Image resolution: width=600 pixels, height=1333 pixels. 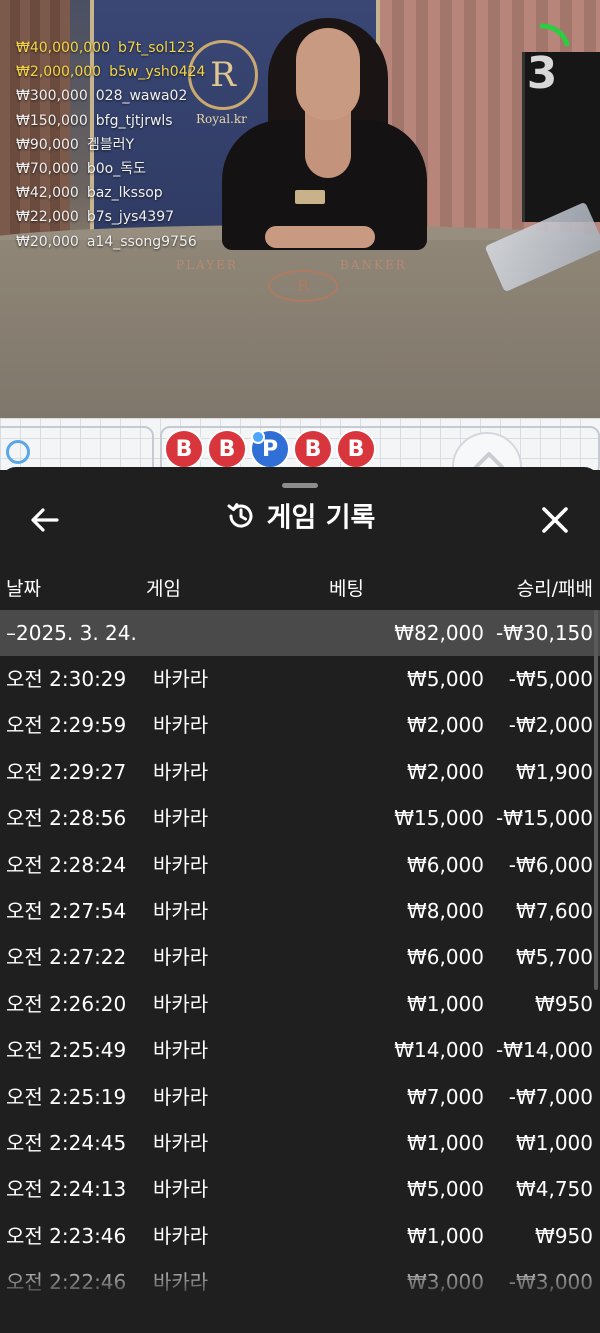 What do you see at coordinates (124, 193) in the screenshot?
I see `bet-feed-user: baz_lkssop` at bounding box center [124, 193].